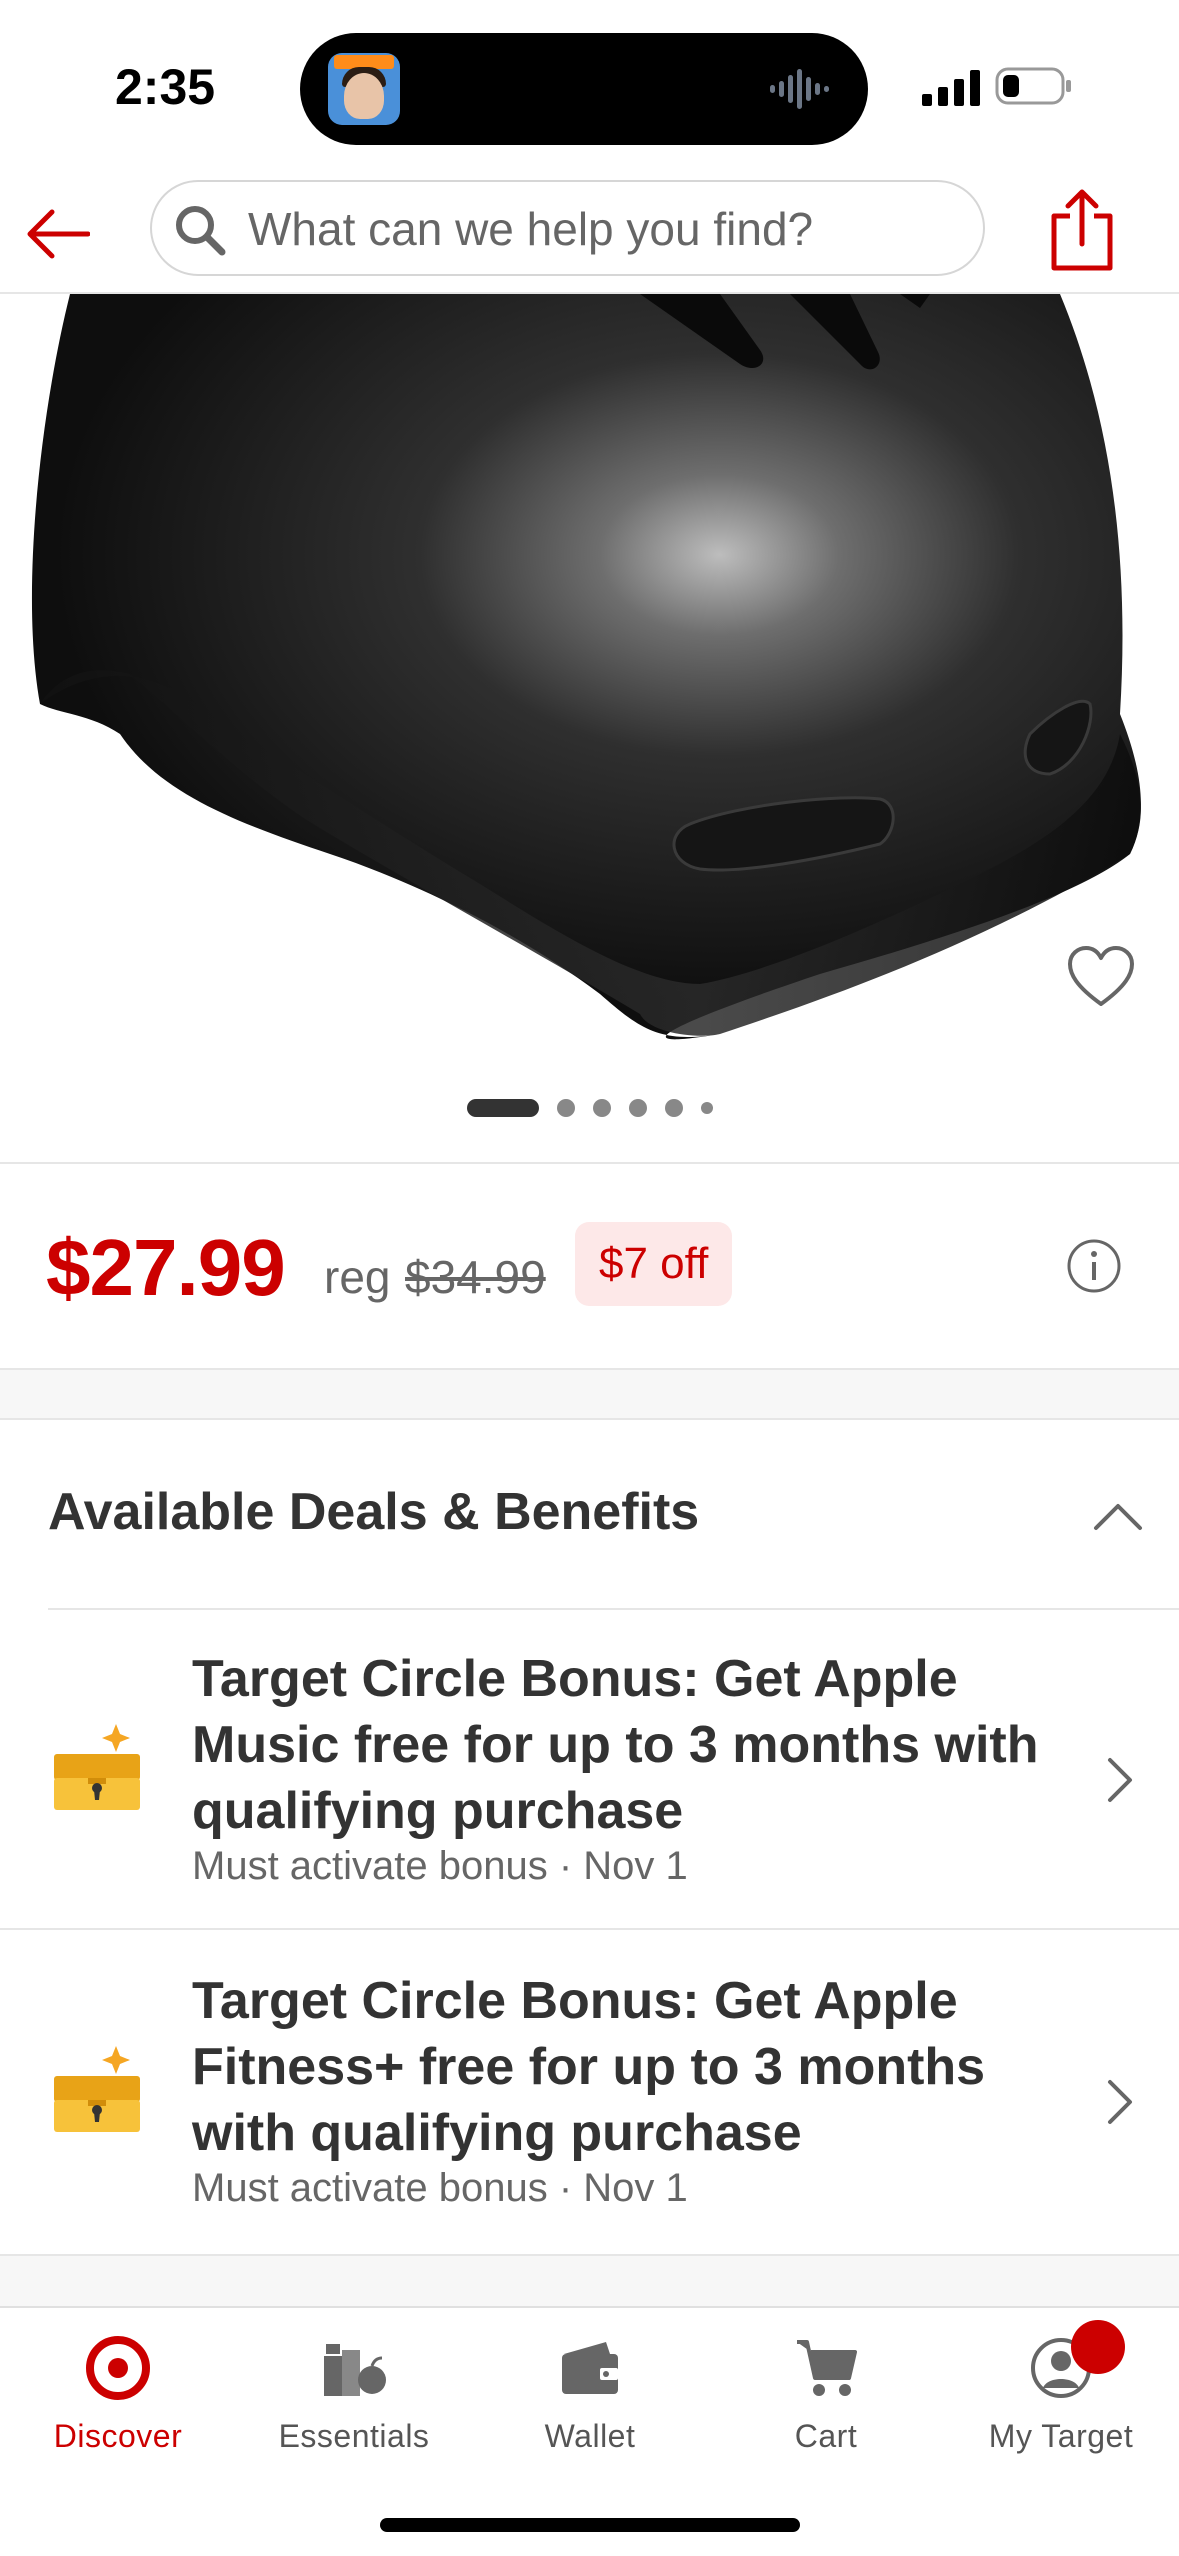 The width and height of the screenshot is (1179, 2556). I want to click on tab-my-target: My Target, so click(1061, 2393).